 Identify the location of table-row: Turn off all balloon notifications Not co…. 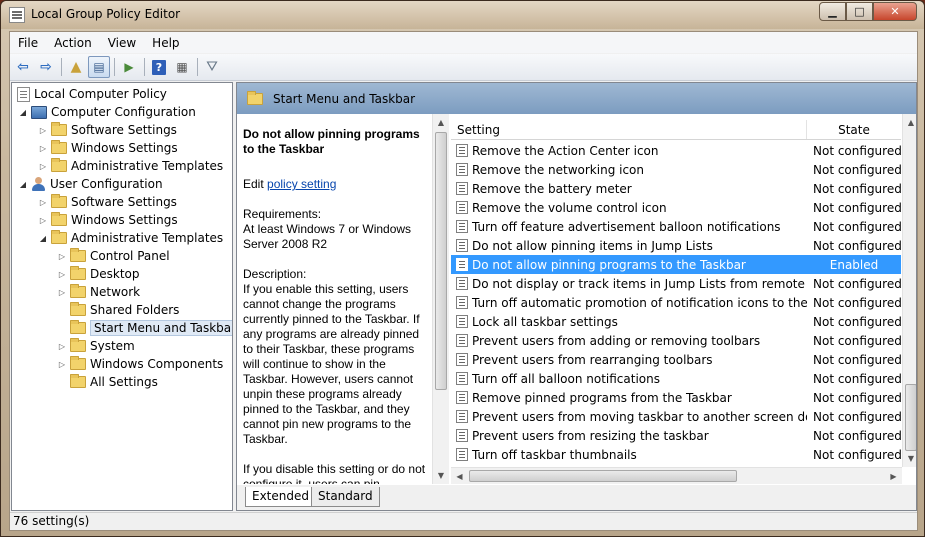
(676, 378).